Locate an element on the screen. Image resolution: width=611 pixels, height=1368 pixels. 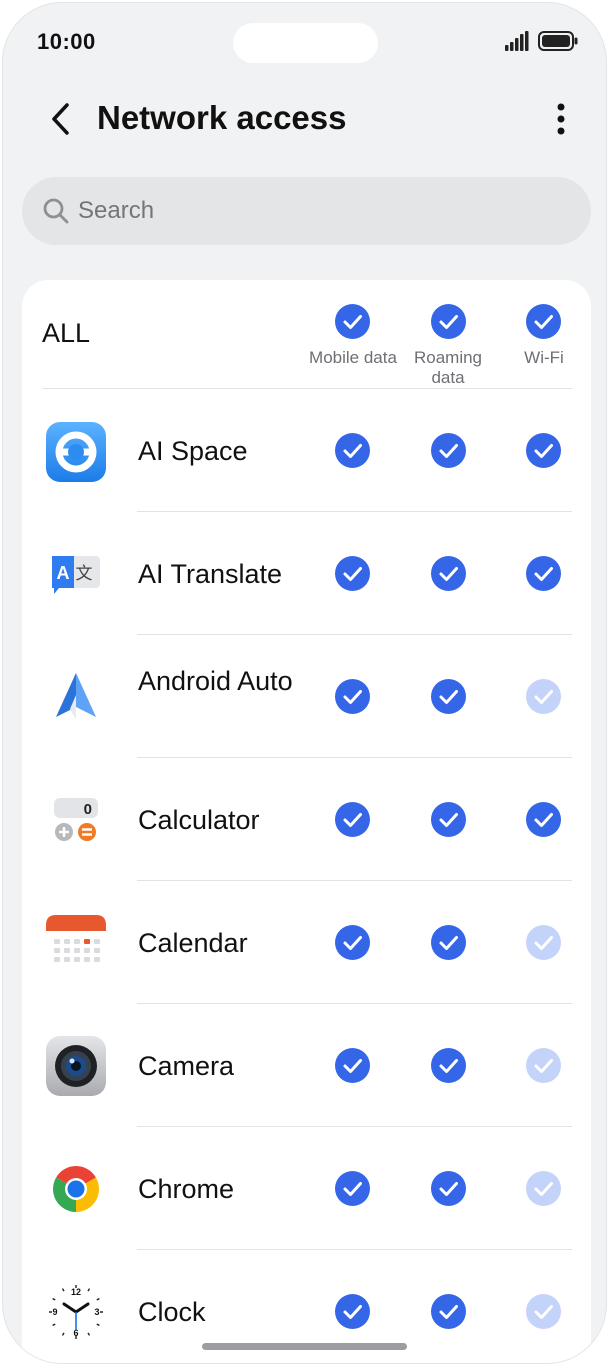
all-roaming-data-checkbox is located at coordinates (448, 321).